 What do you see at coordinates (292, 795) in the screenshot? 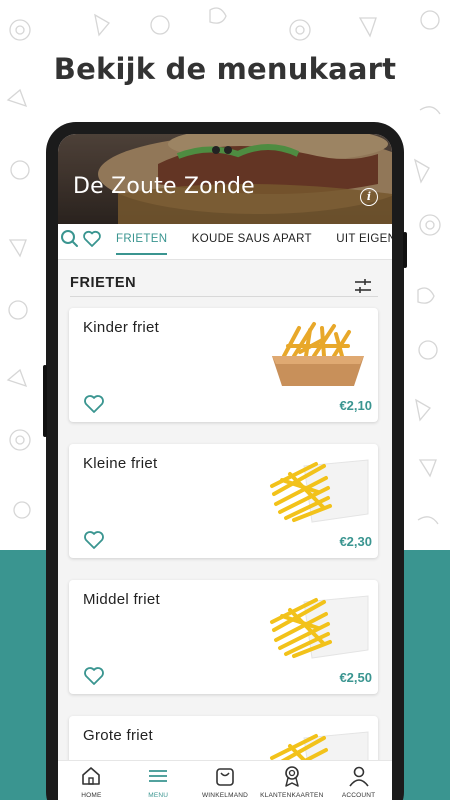
I see `nav-label: KLANTENKAARTEN` at bounding box center [292, 795].